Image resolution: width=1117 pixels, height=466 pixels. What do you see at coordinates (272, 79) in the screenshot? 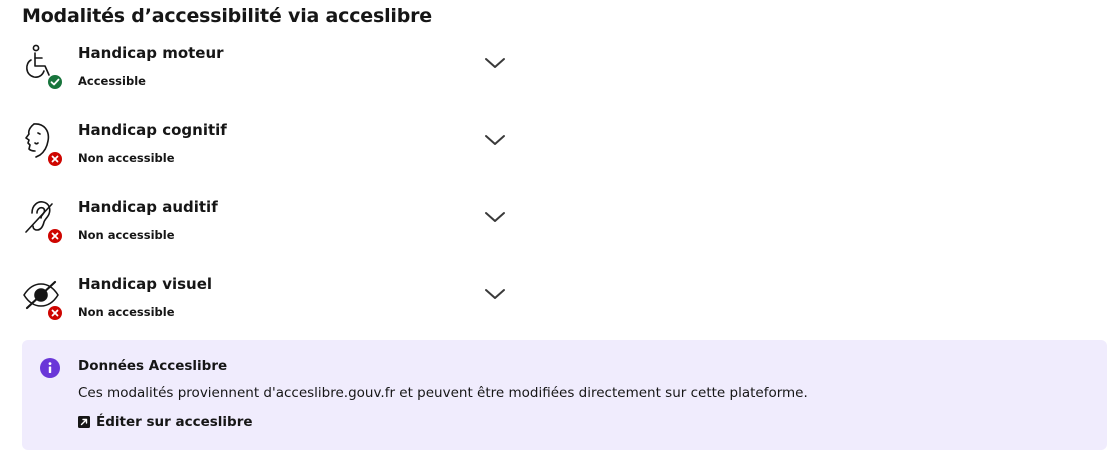
I see `accessibility-item-moteur: Handicap moteur Accessible` at bounding box center [272, 79].